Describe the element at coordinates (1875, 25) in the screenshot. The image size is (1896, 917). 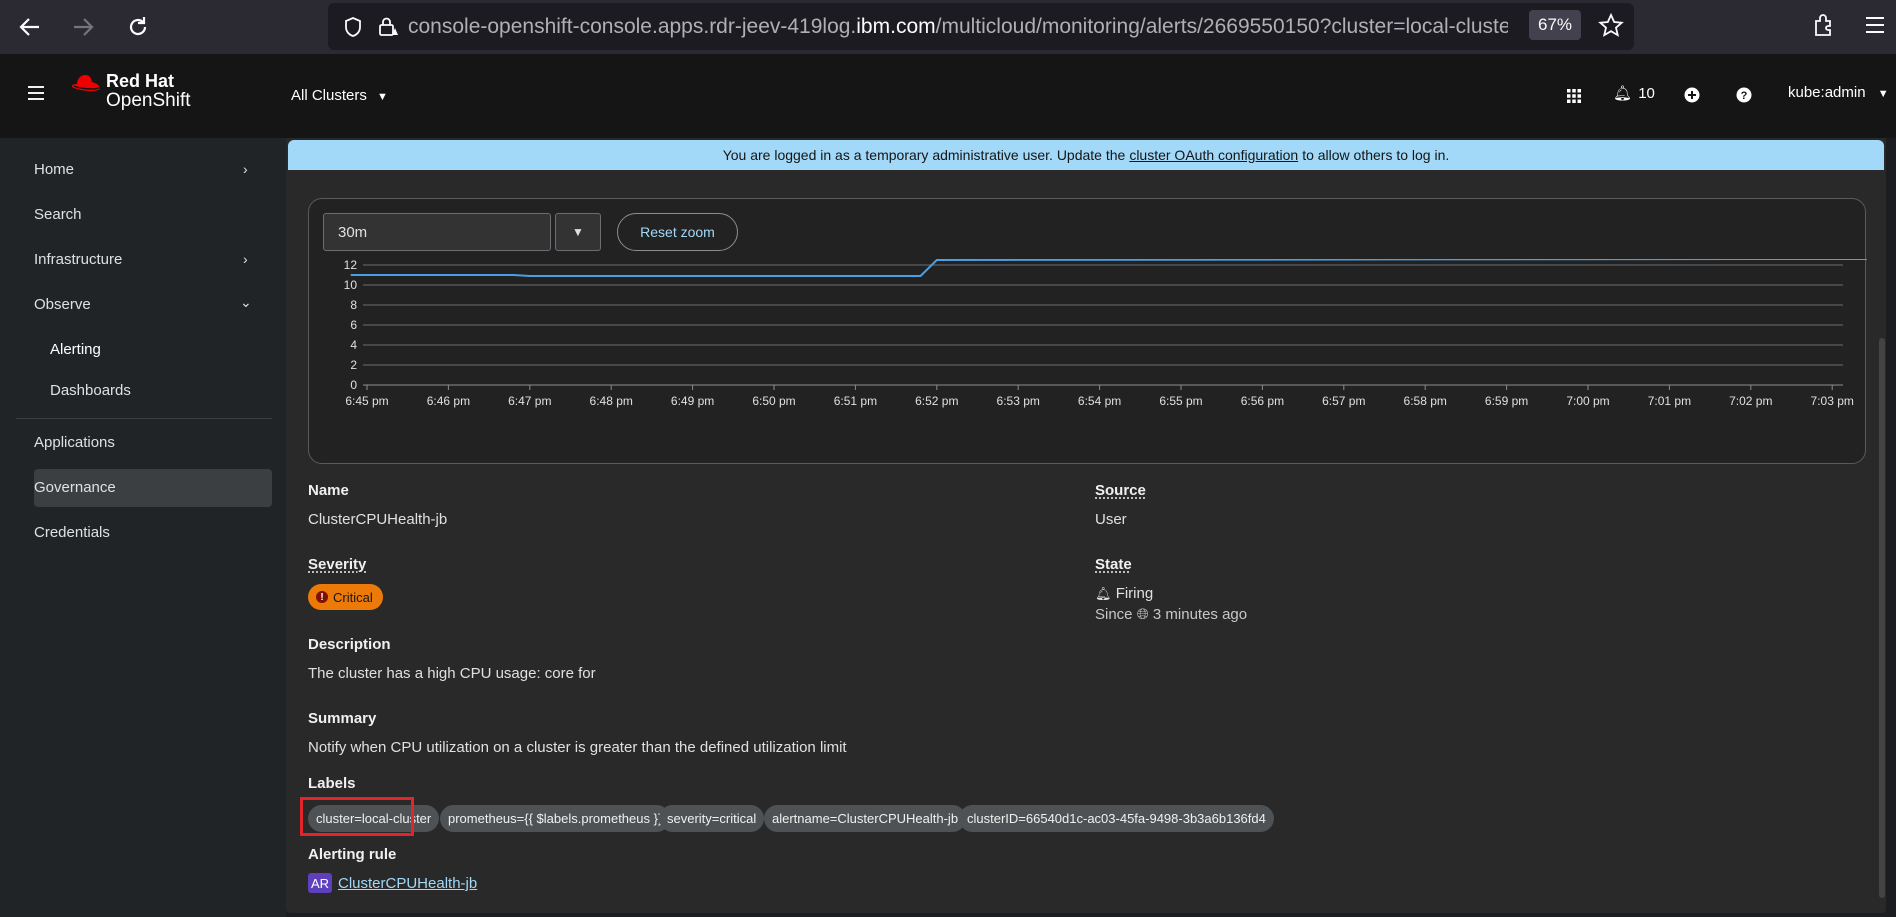
I see `app-menu-icon` at that location.